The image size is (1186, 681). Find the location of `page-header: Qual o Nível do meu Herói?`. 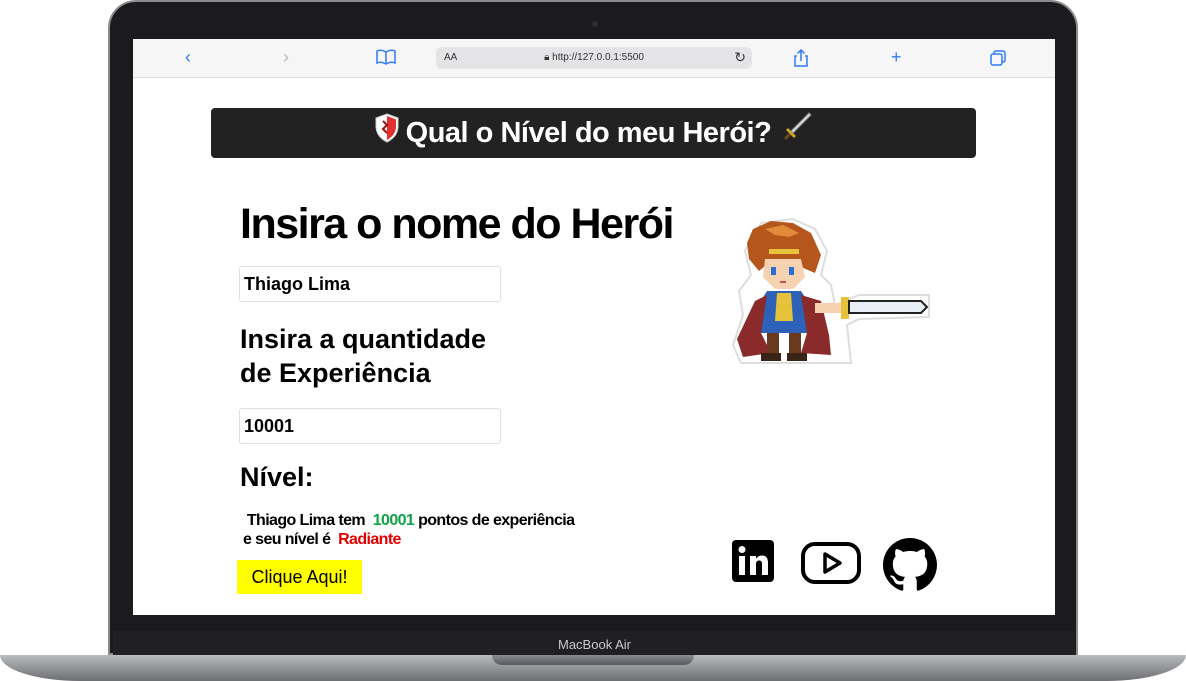

page-header: Qual o Nível do meu Herói? is located at coordinates (593, 133).